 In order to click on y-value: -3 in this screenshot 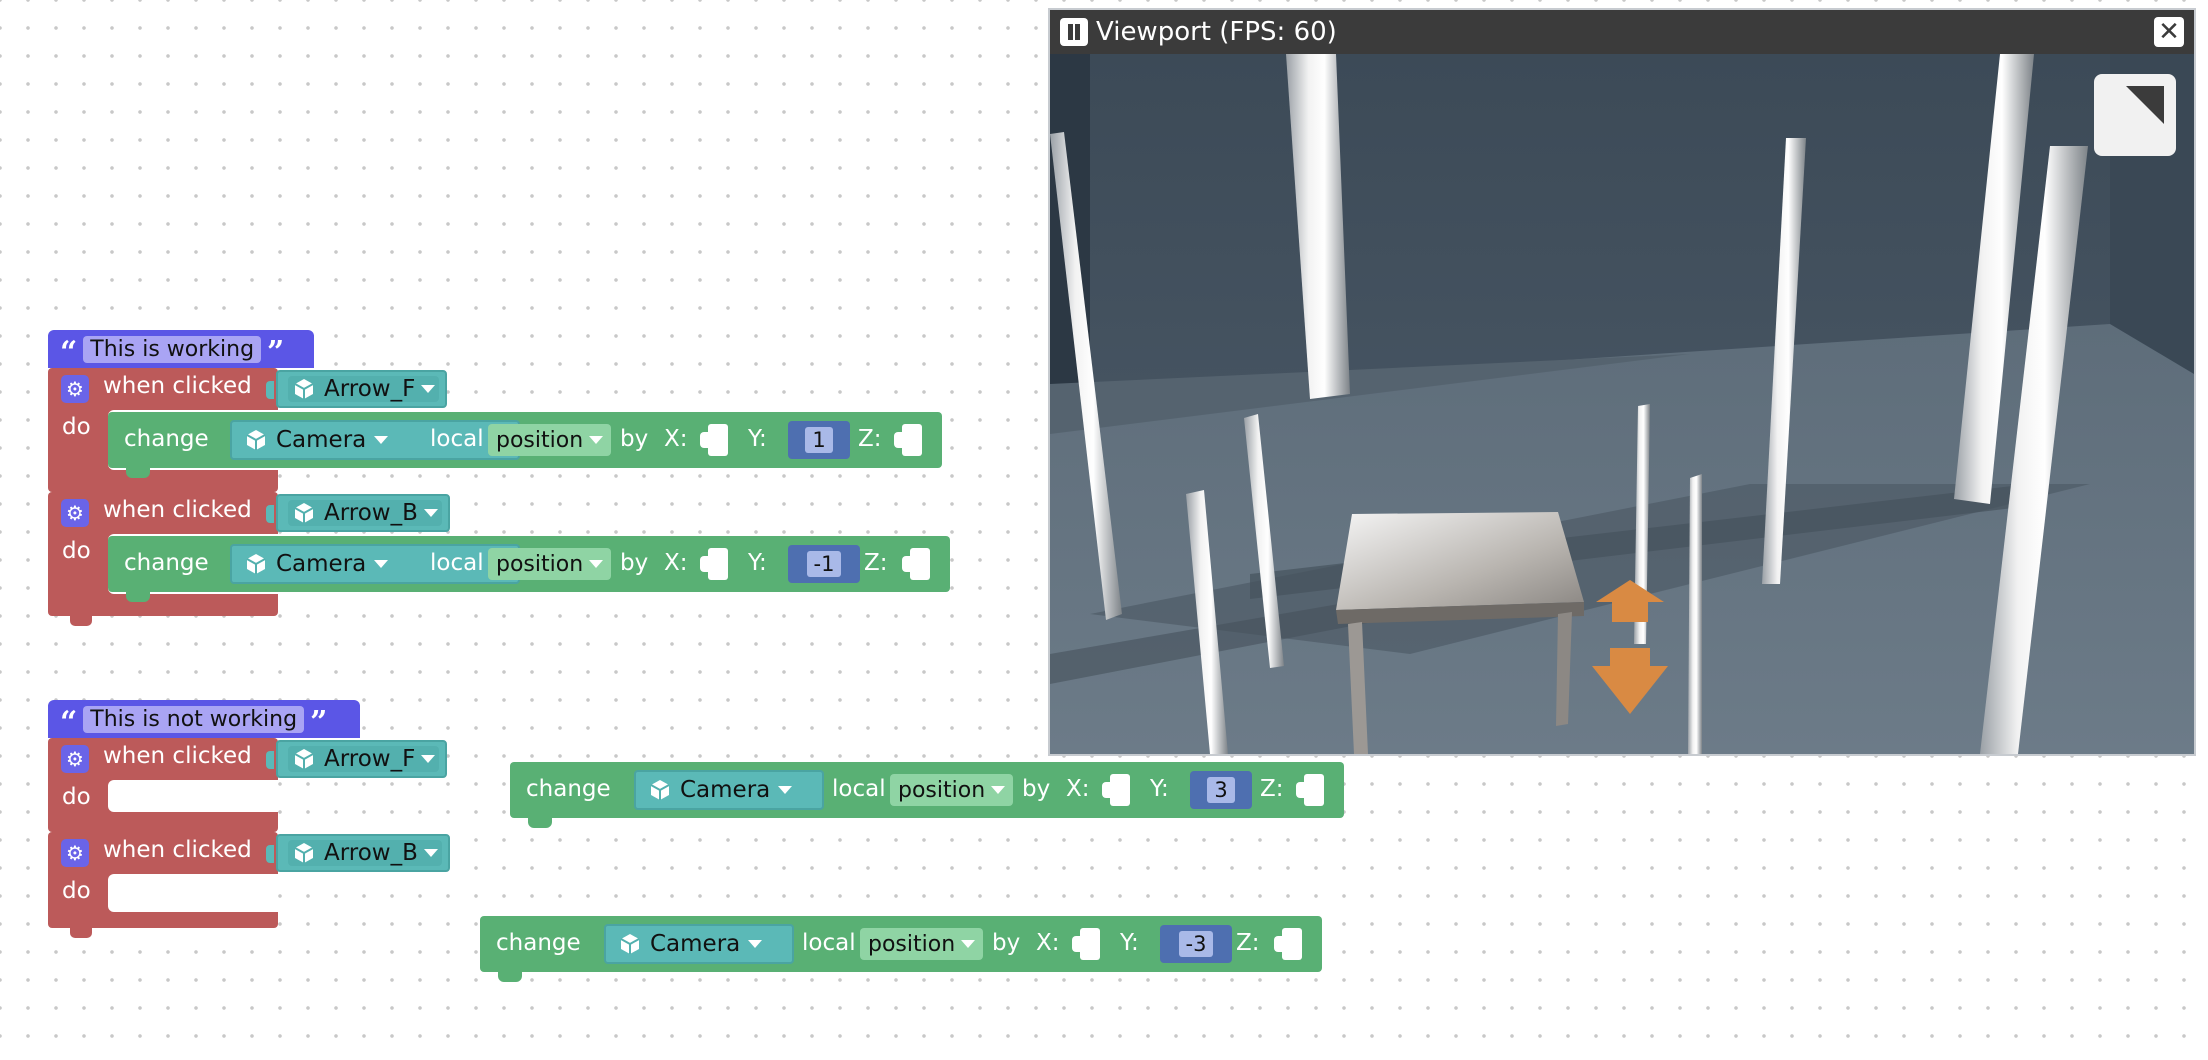, I will do `click(1196, 944)`.